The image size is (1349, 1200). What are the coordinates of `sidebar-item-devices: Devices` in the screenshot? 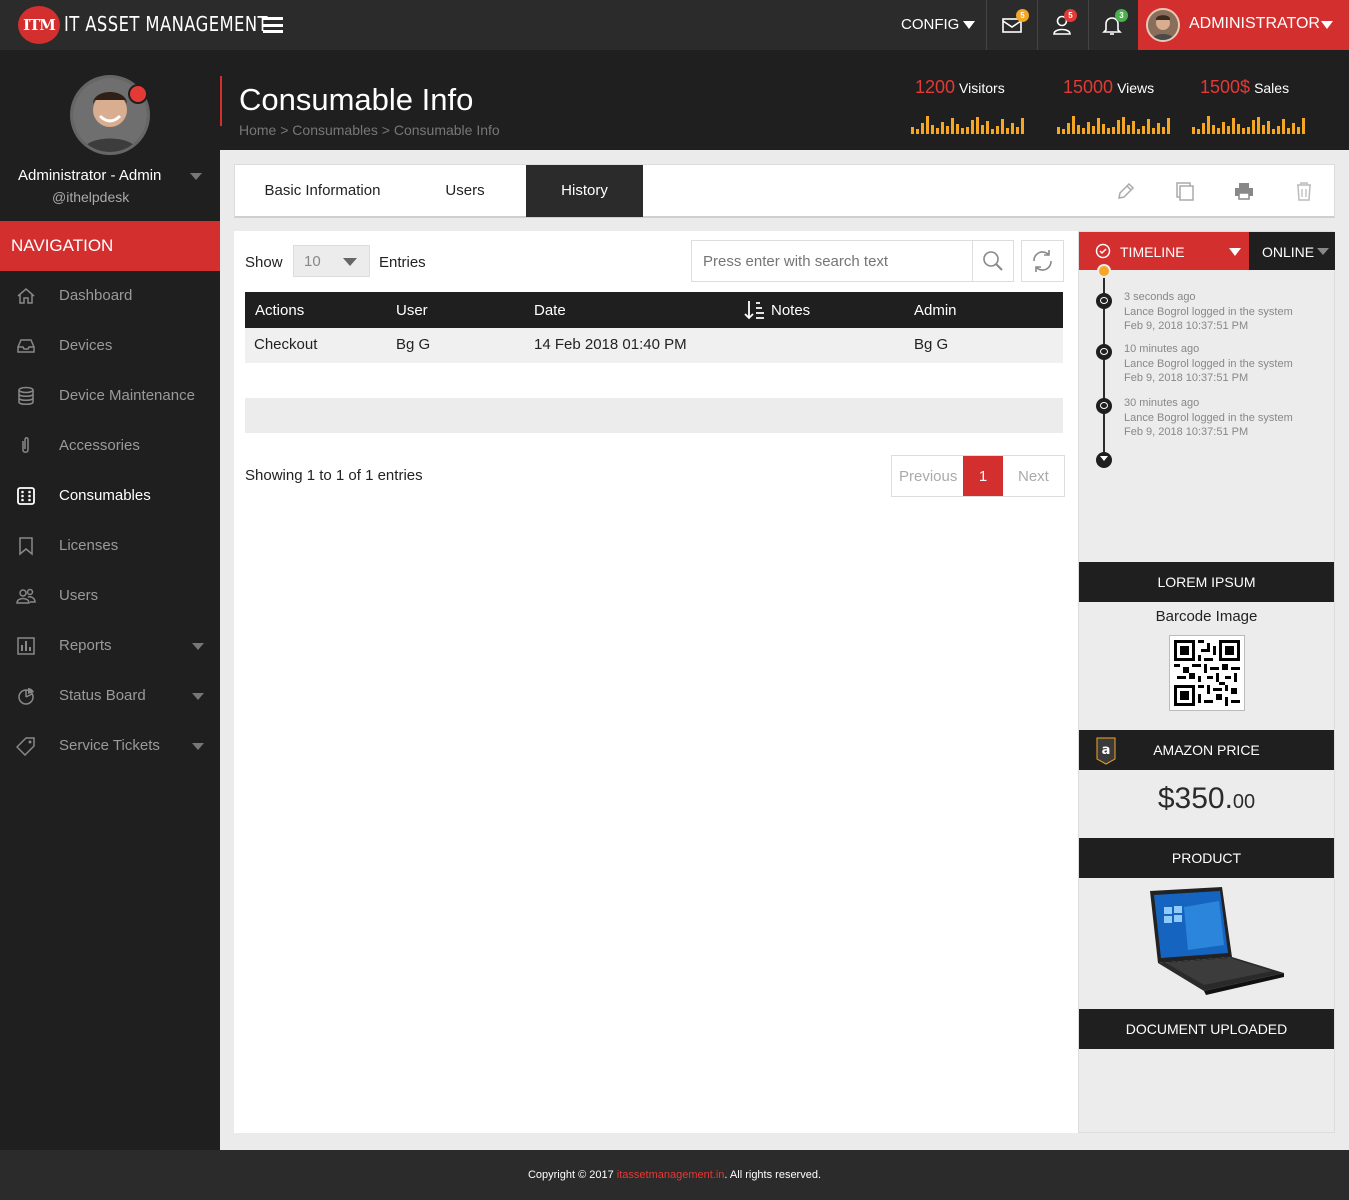 It's located at (110, 346).